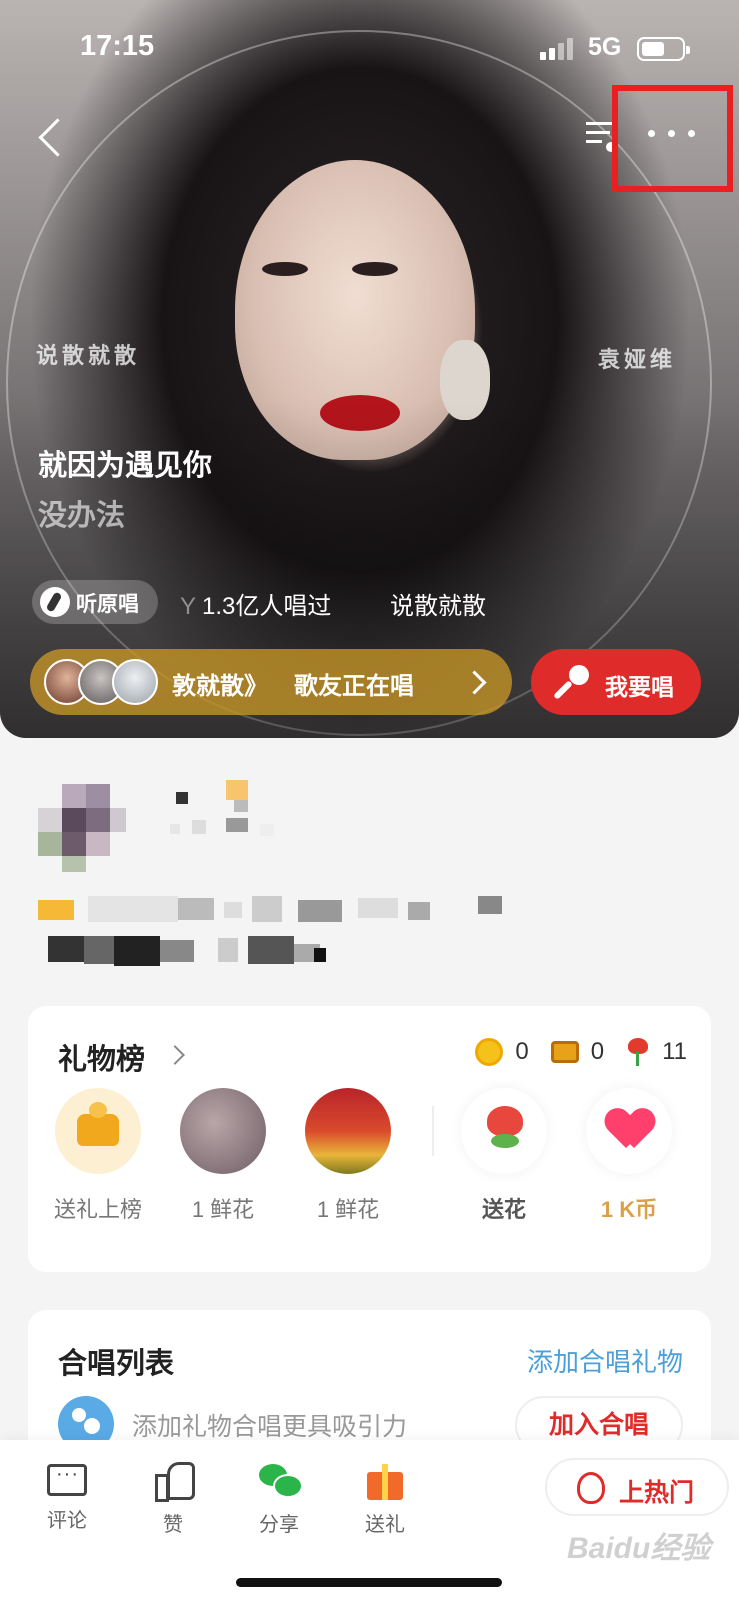  What do you see at coordinates (605, 1360) in the screenshot?
I see `add-chorus-gift-link: 添加合唱礼物` at bounding box center [605, 1360].